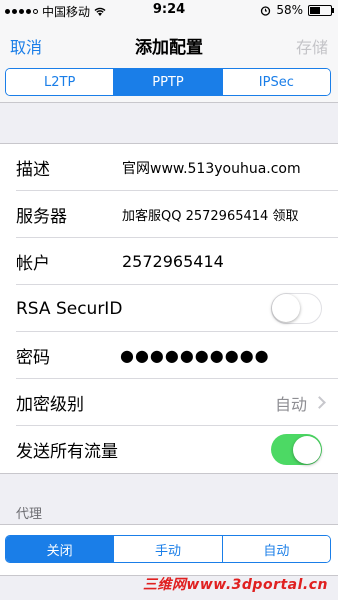 This screenshot has width=338, height=600. Describe the element at coordinates (319, 402) in the screenshot. I see `chevron-right-icon` at that location.